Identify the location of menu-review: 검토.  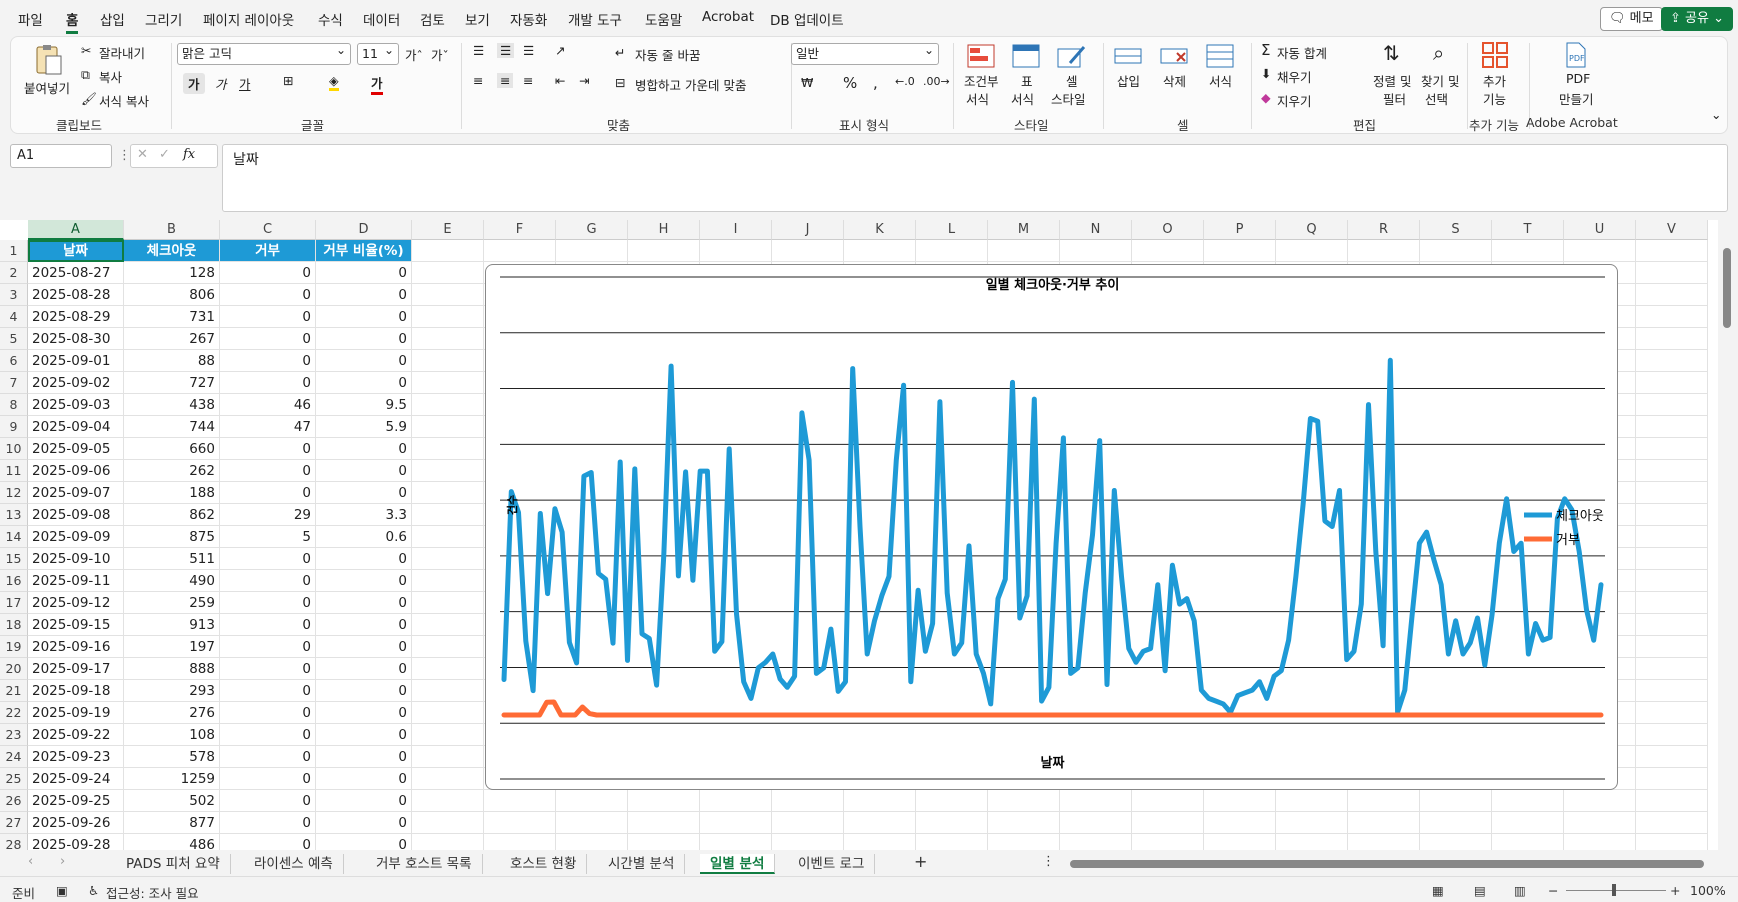
(432, 19).